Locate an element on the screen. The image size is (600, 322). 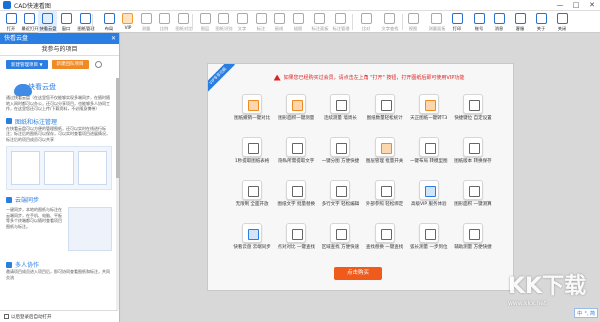
feature-item: 高级VIP 服务体验 is located at coordinates (429, 200).